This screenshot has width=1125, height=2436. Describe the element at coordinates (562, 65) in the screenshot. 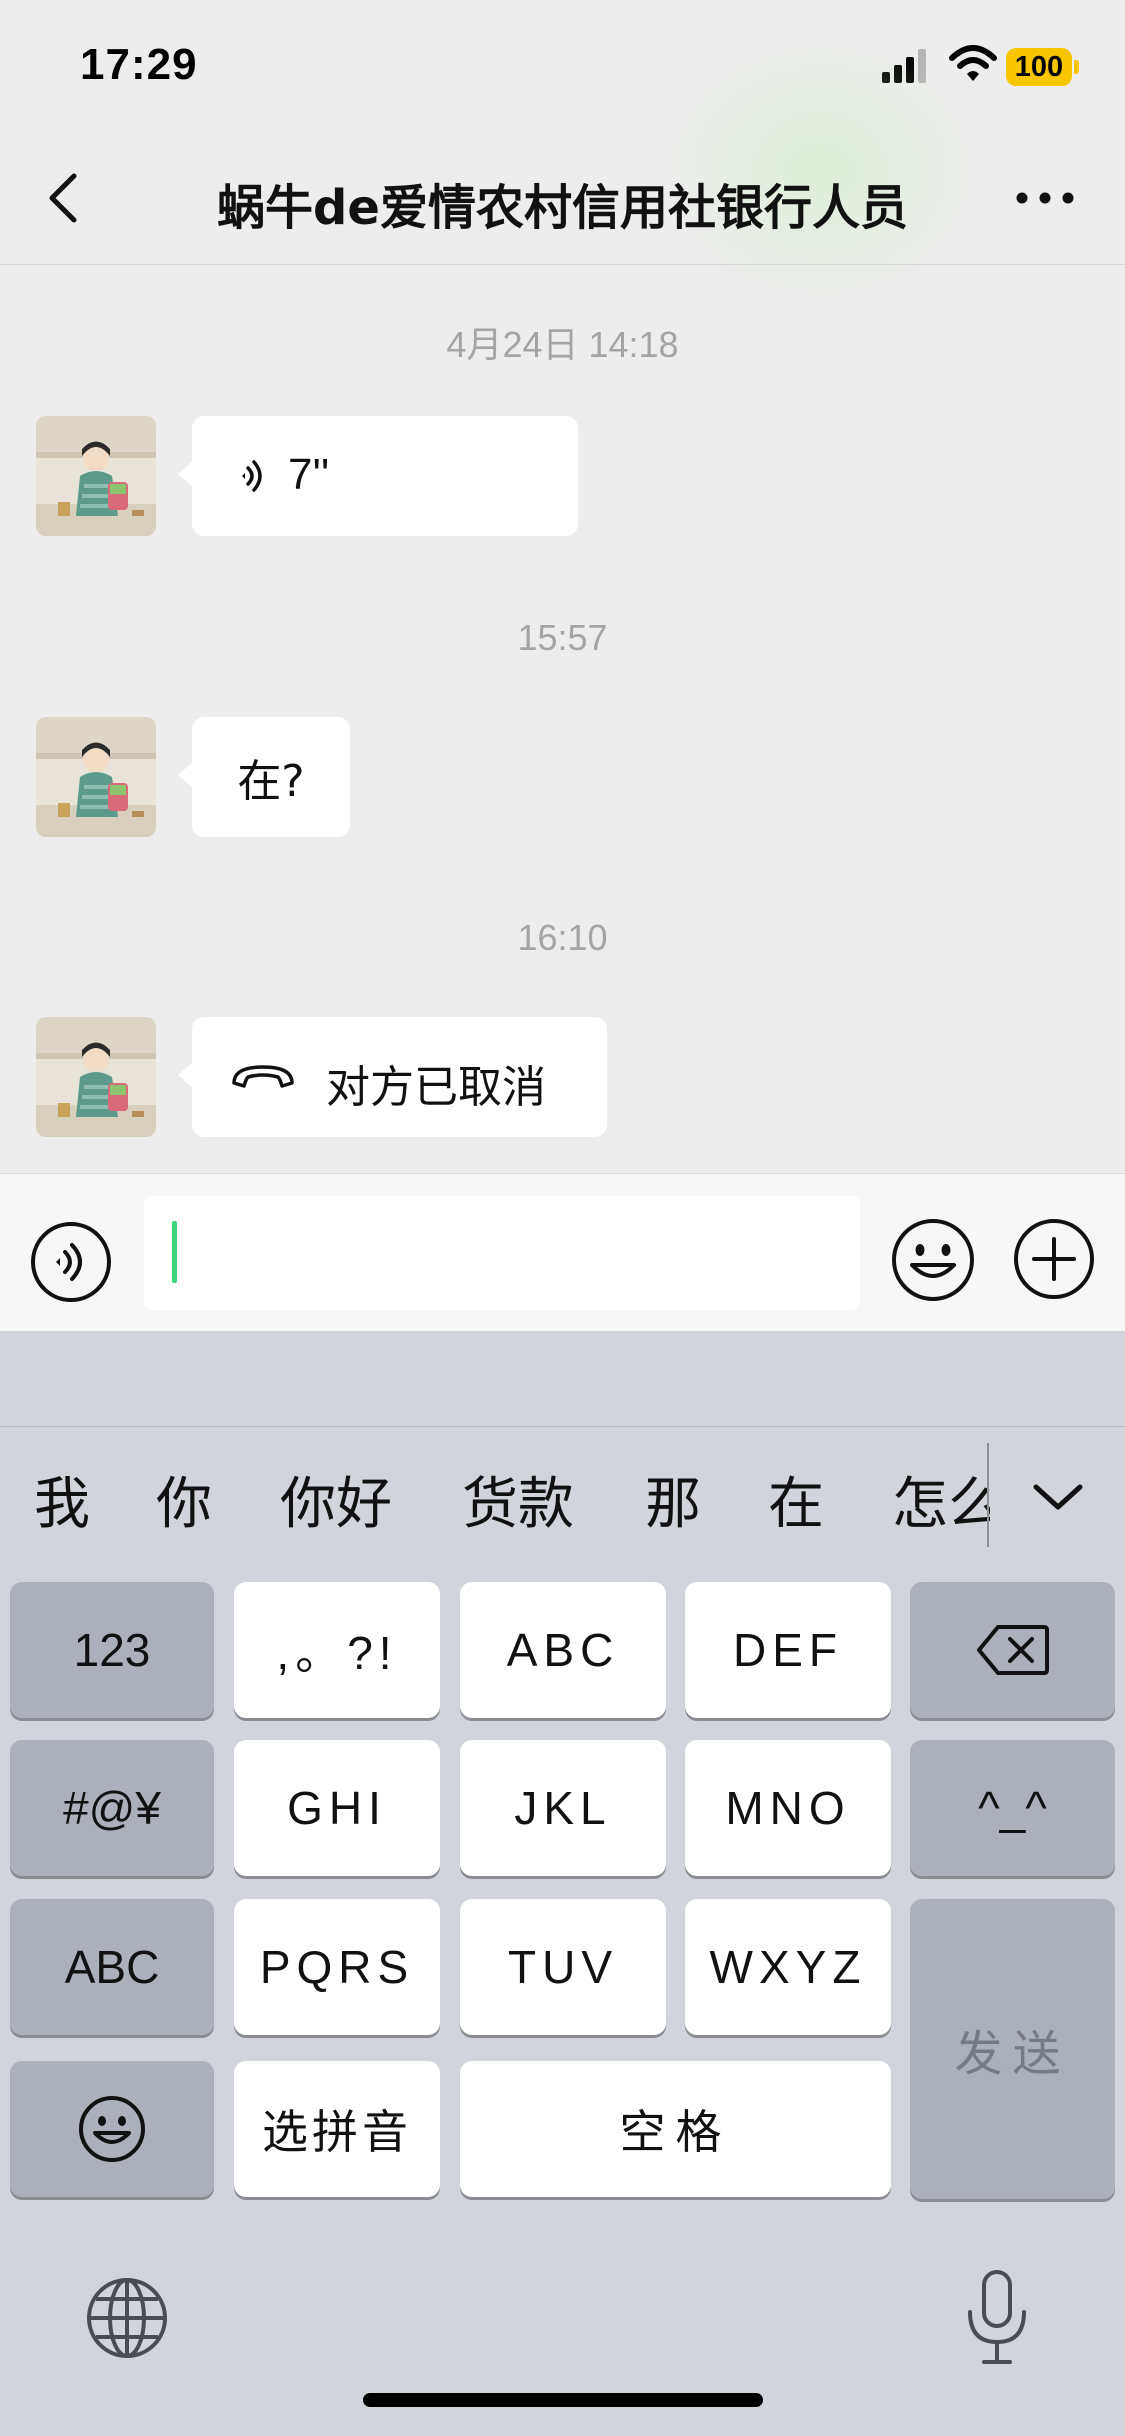

I see `status-bar: 17:29 100` at that location.